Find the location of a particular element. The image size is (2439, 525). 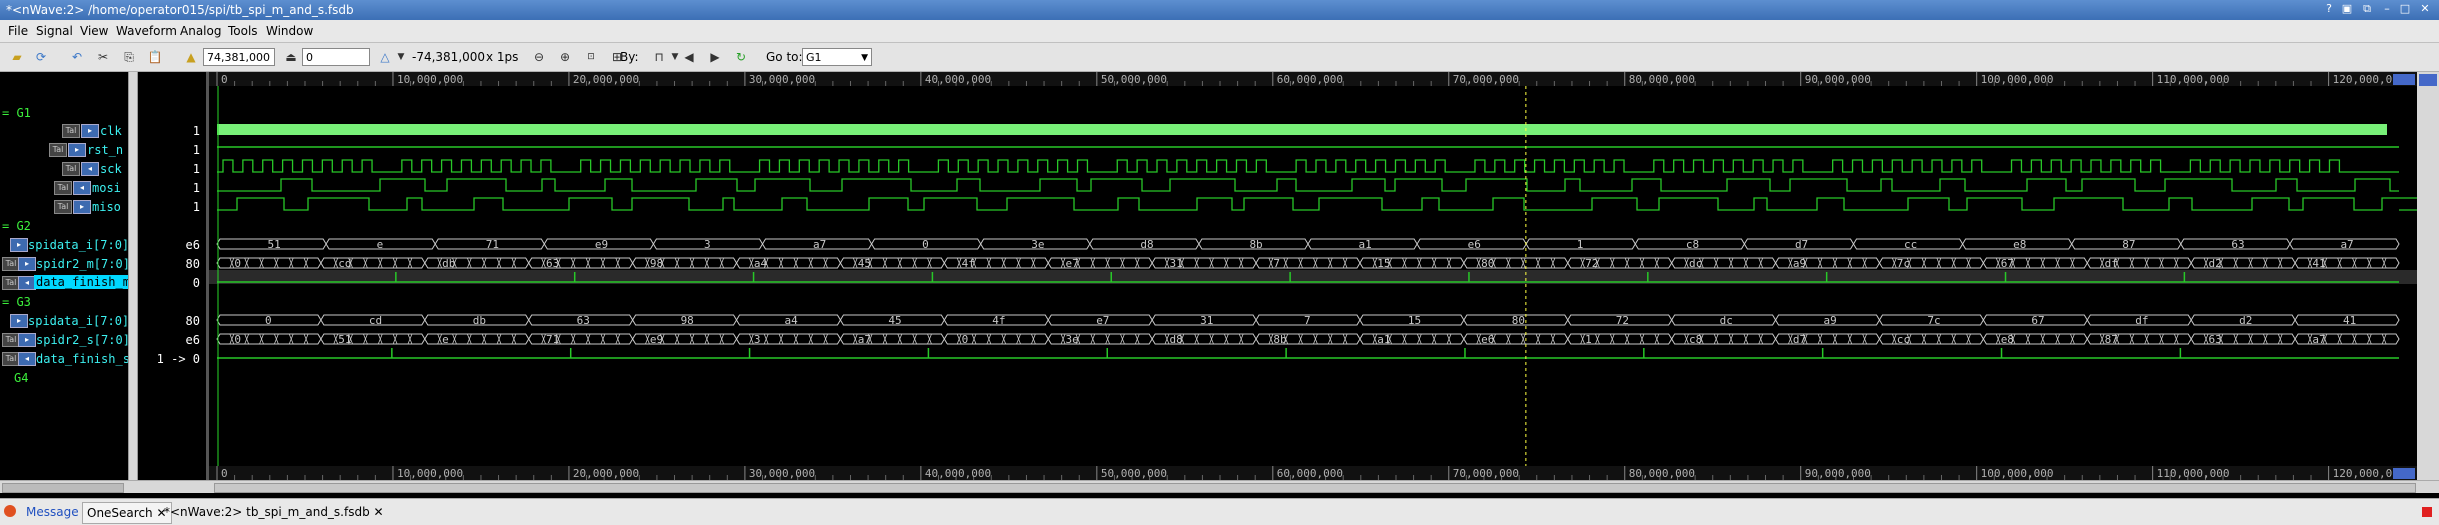

zoom-out-icon: ⊖ is located at coordinates (539, 57).